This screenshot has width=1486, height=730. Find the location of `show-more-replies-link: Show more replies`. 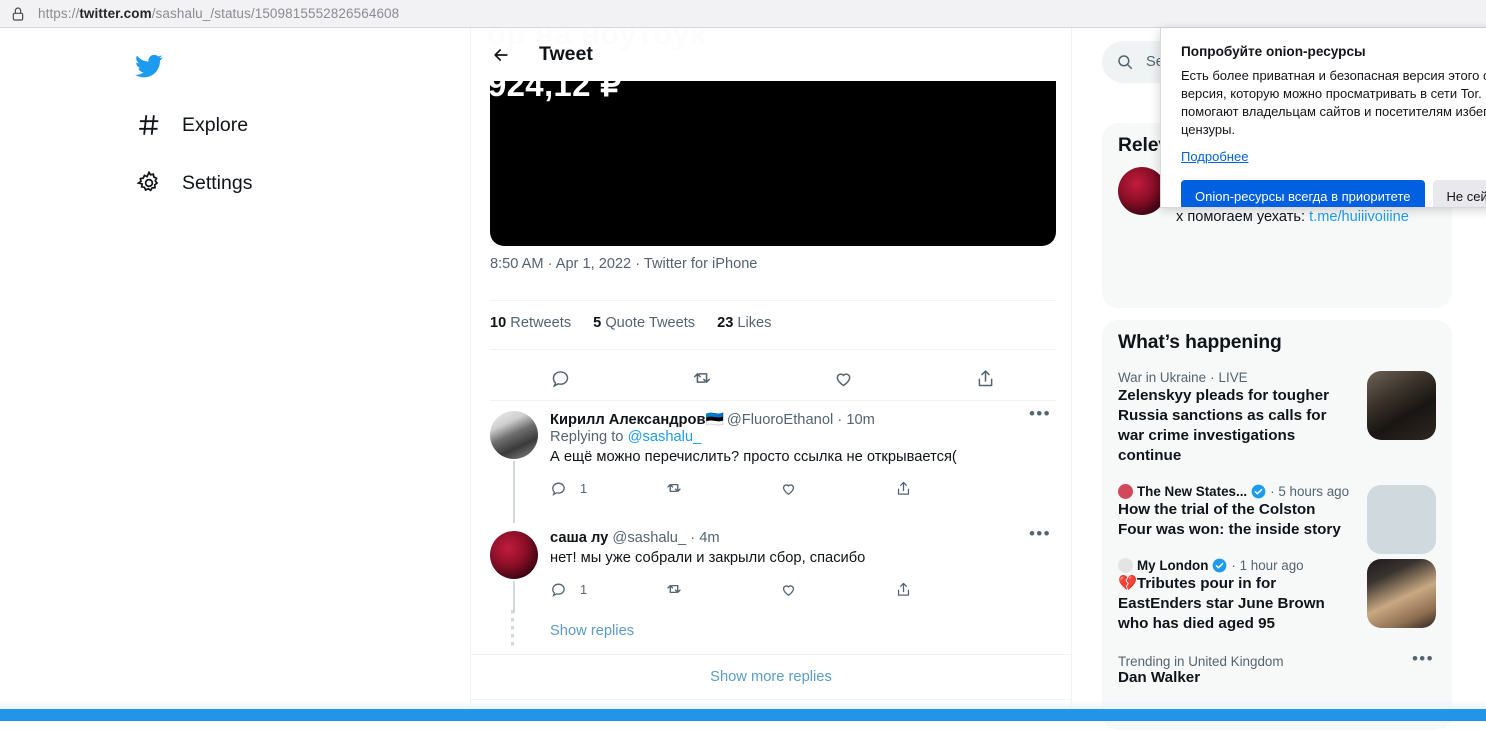

show-more-replies-link: Show more replies is located at coordinates (771, 676).